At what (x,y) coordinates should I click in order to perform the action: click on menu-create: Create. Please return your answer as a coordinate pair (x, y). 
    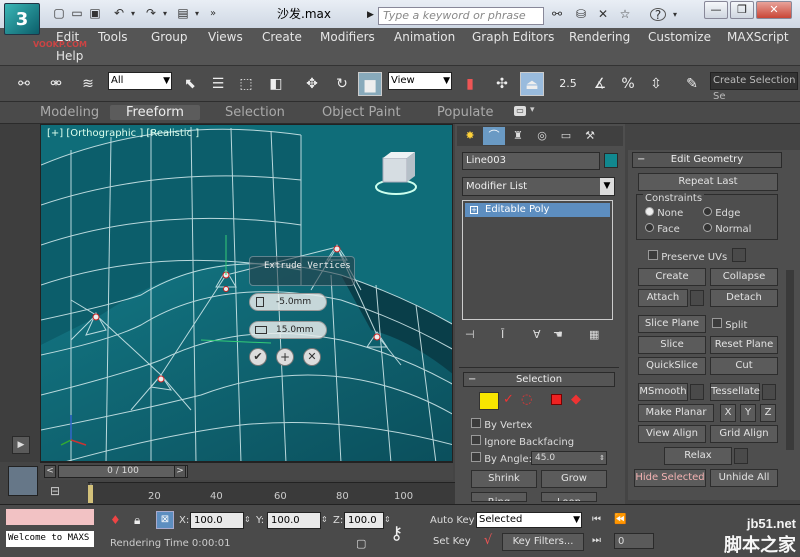
    Looking at the image, I should click on (282, 37).